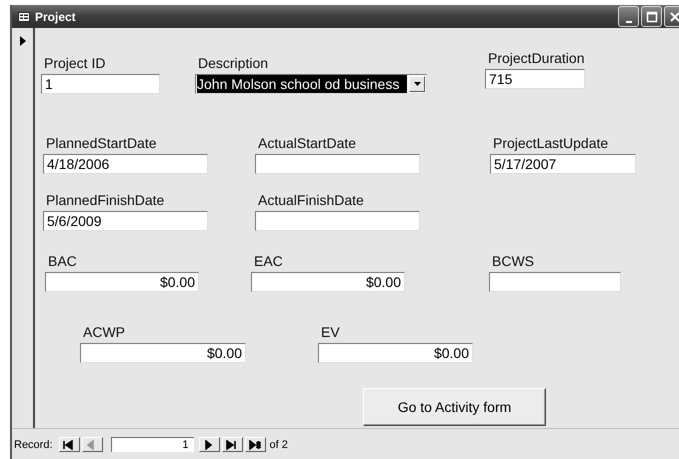 The height and width of the screenshot is (459, 679). I want to click on first-record-button, so click(69, 444).